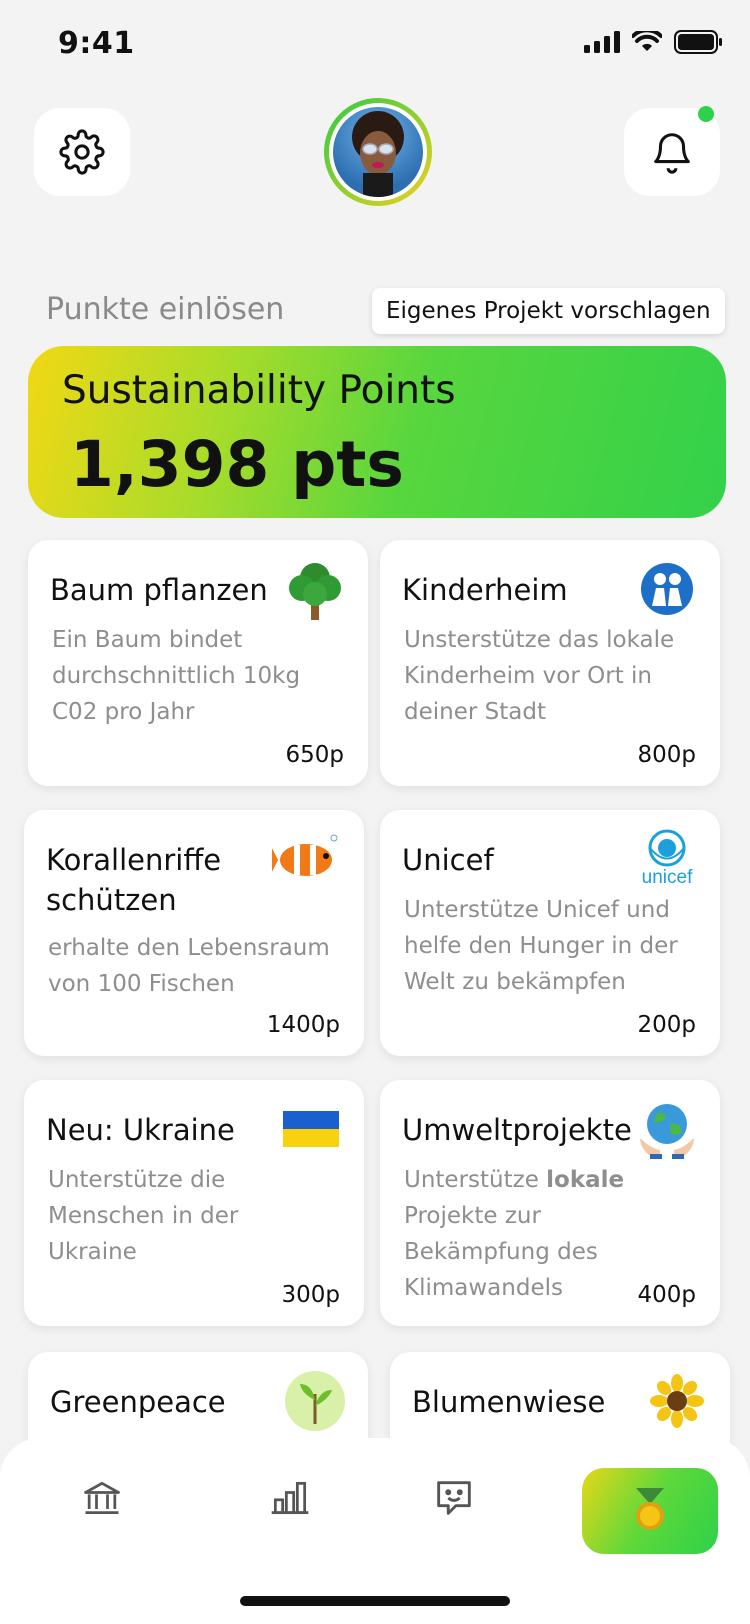 This screenshot has width=750, height=1624. Describe the element at coordinates (647, 41) in the screenshot. I see `wifi-icon` at that location.